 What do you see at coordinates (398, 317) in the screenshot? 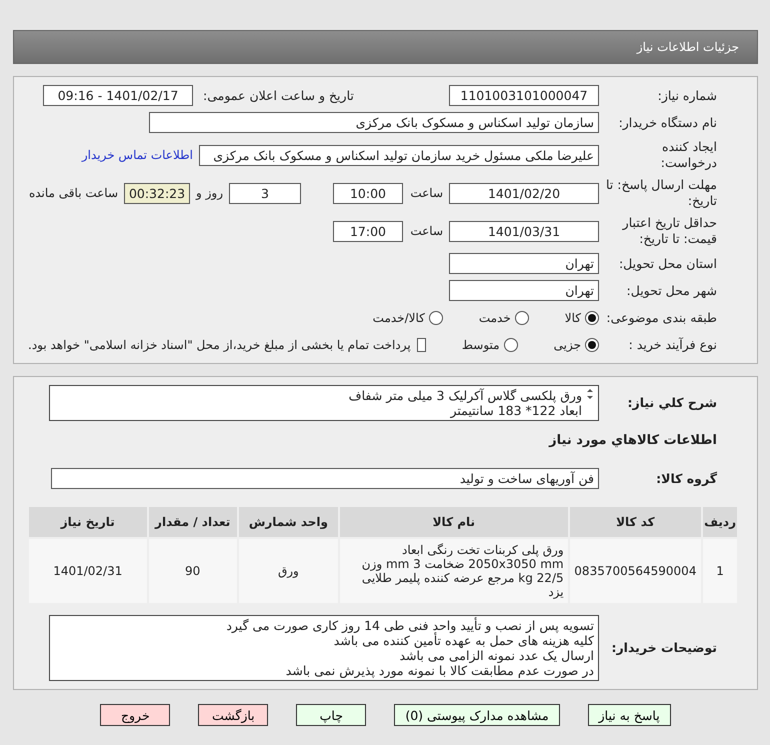
I see `radio-label: کالا/خدمت` at bounding box center [398, 317].